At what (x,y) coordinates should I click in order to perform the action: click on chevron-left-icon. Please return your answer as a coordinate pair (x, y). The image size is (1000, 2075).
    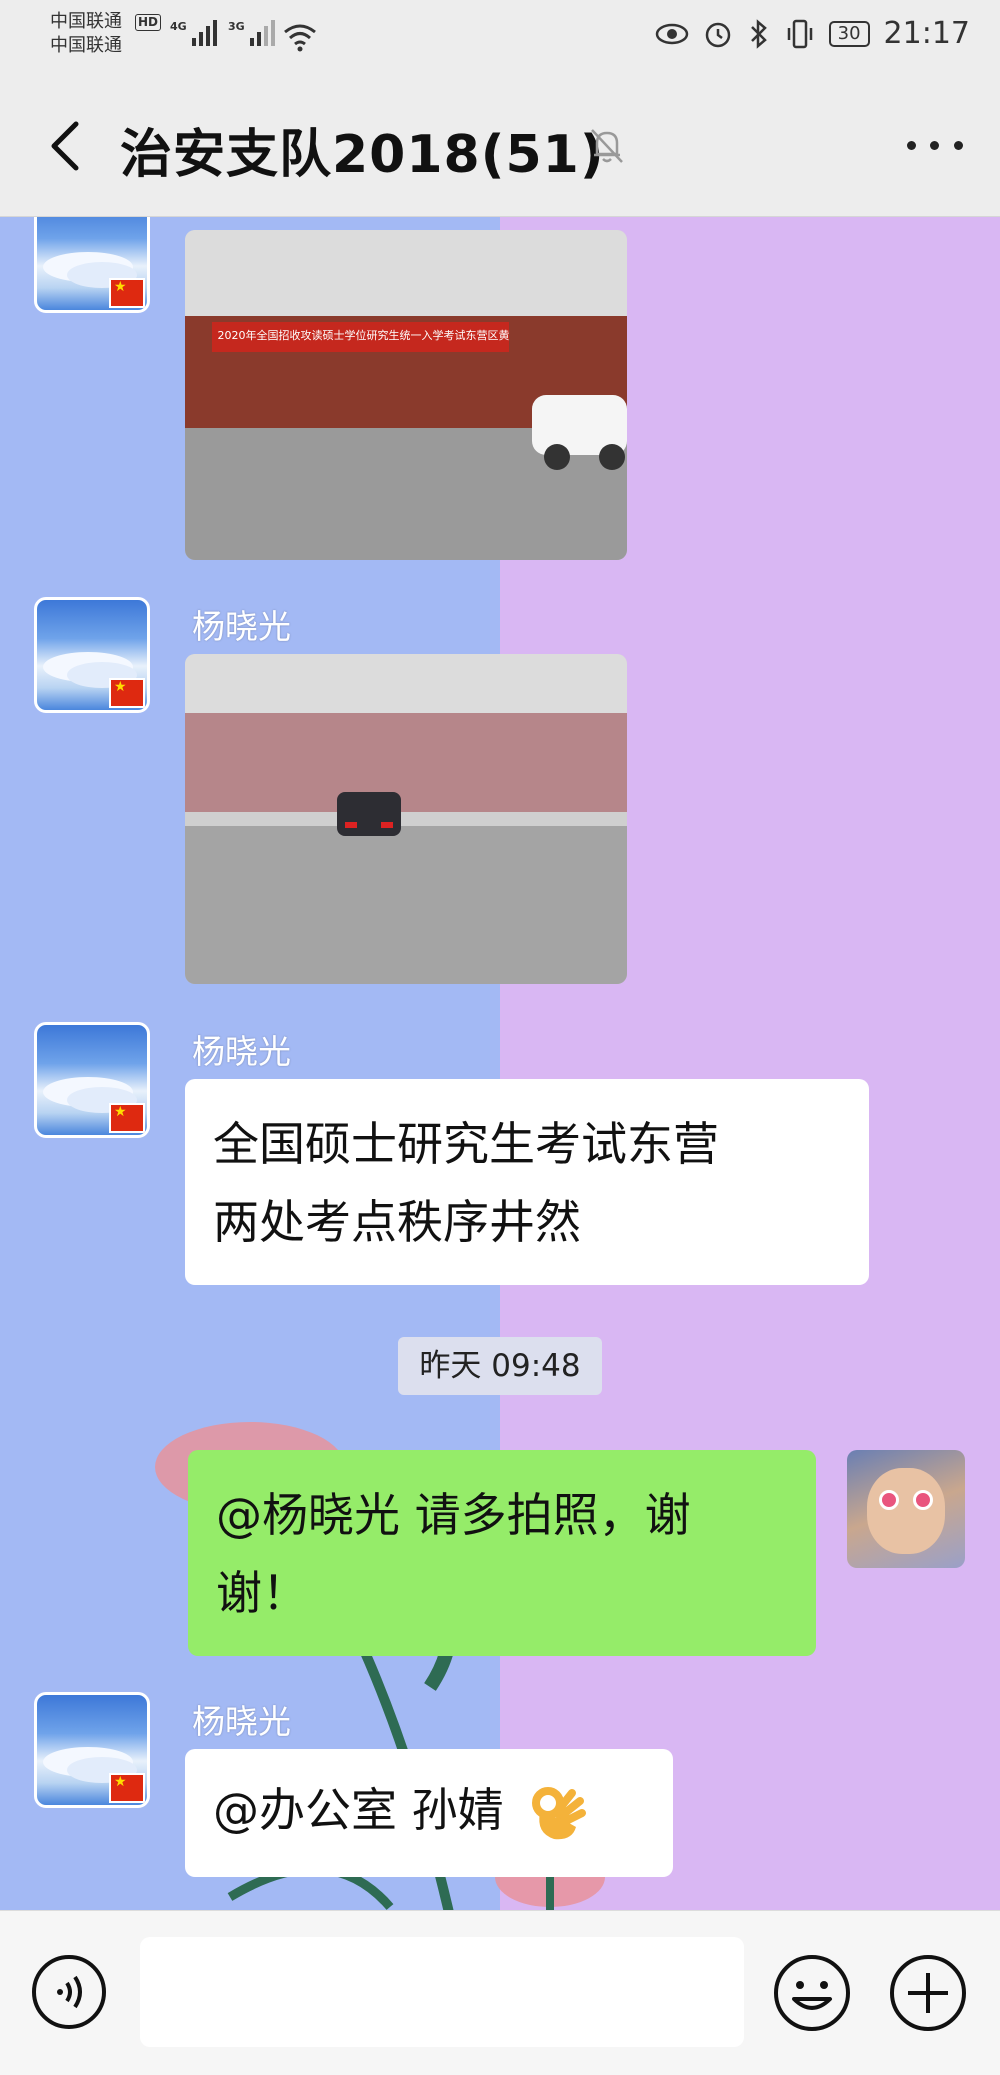
    Looking at the image, I should click on (68, 146).